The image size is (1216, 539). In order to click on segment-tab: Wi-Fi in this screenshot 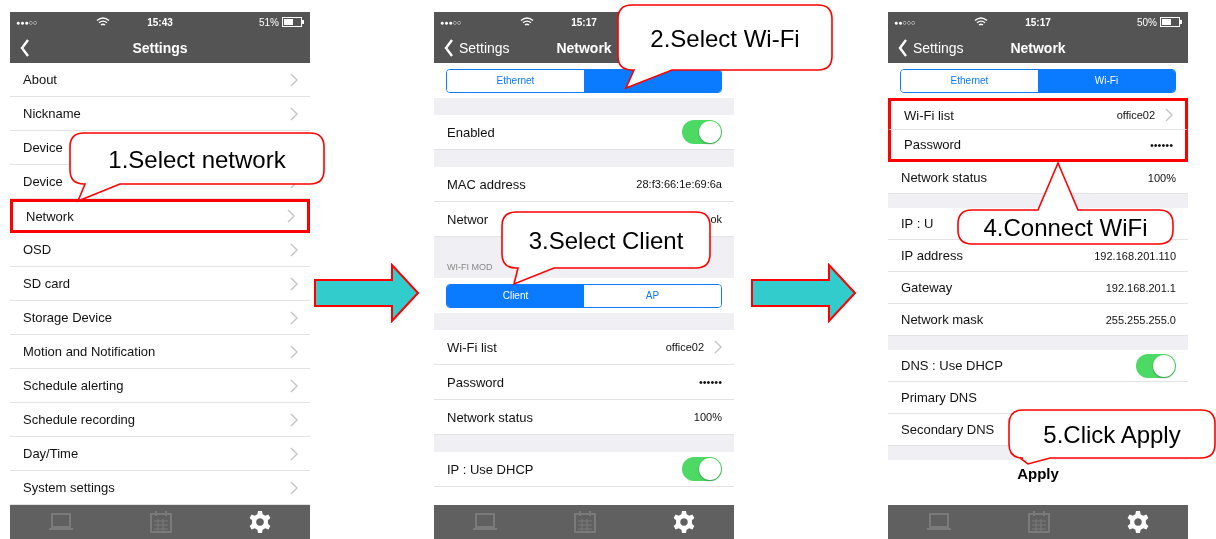, I will do `click(1106, 80)`.